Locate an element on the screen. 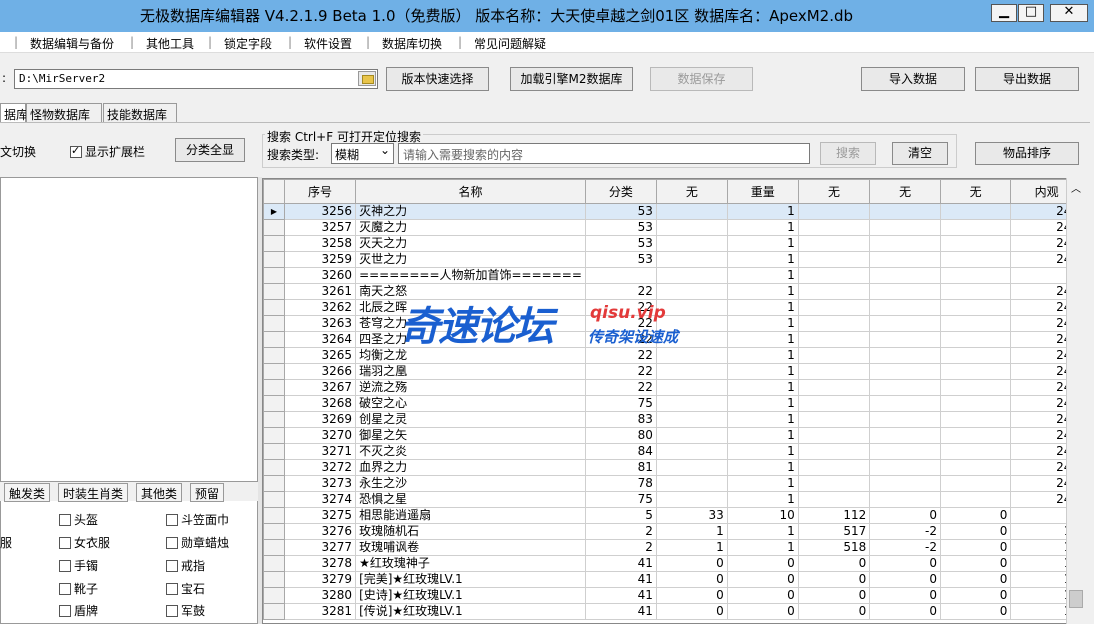 Image resolution: width=1094 pixels, height=624 pixels. scroll-up-icon: ︿ is located at coordinates (1076, 187).